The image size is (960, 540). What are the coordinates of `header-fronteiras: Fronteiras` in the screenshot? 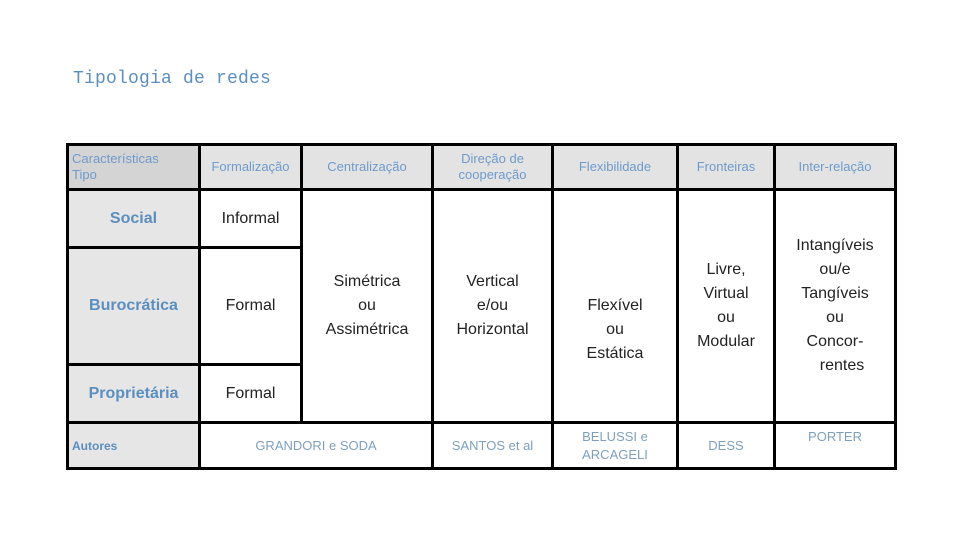 It's located at (726, 167).